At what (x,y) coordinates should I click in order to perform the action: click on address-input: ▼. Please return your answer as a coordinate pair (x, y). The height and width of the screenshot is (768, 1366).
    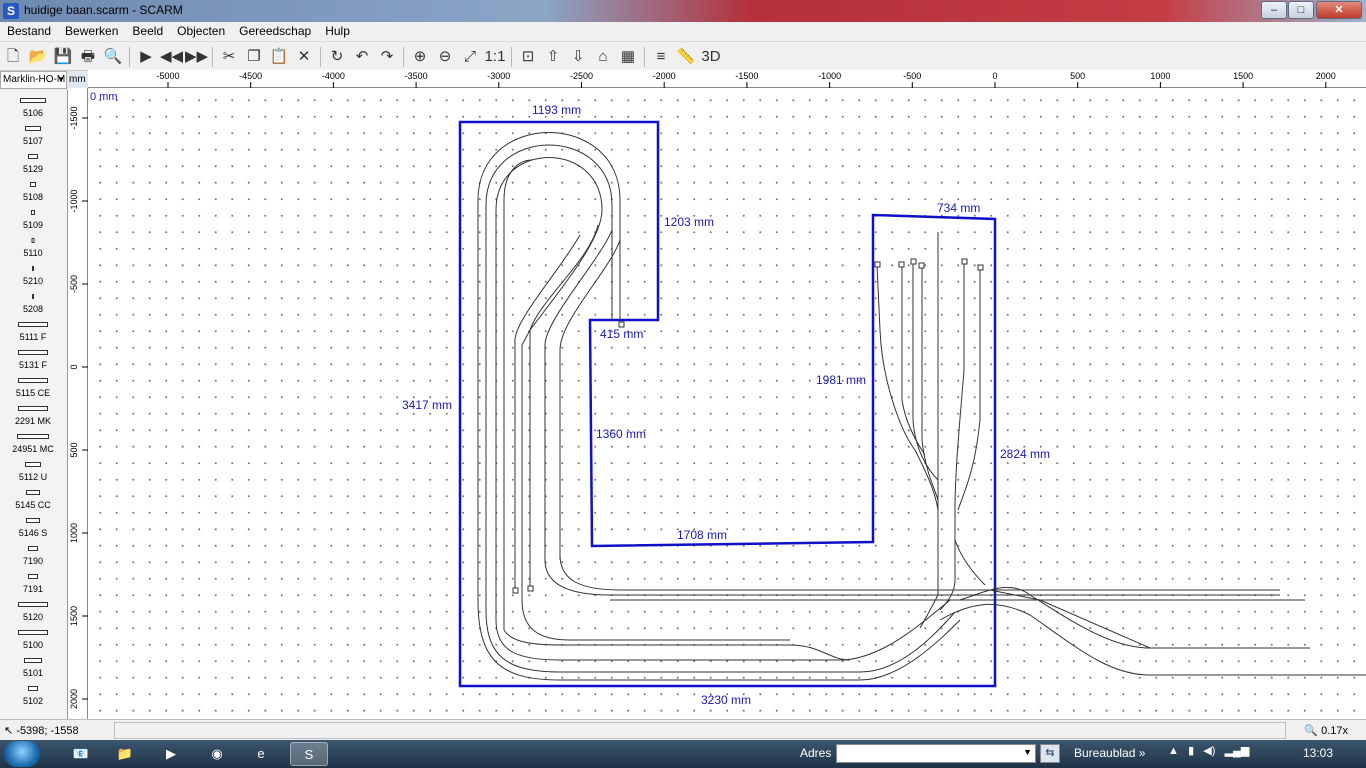
    Looking at the image, I should click on (936, 753).